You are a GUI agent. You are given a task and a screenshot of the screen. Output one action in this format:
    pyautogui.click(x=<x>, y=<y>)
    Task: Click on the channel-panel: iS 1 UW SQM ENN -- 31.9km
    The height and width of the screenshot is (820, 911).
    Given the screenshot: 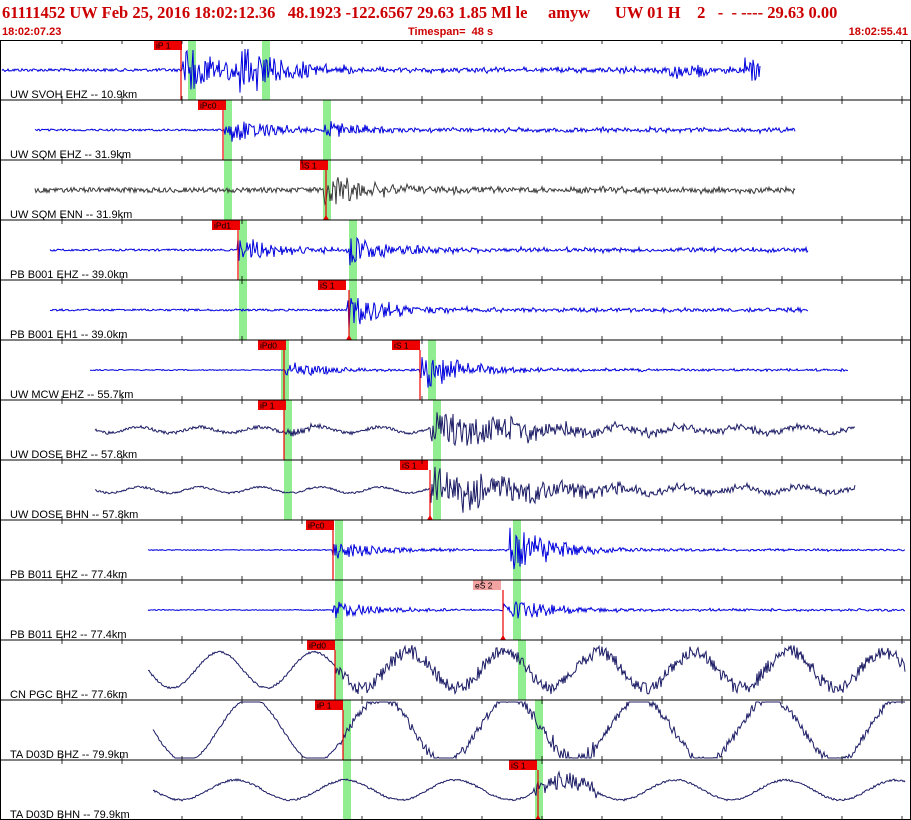 What is the action you would take?
    pyautogui.click(x=455, y=190)
    